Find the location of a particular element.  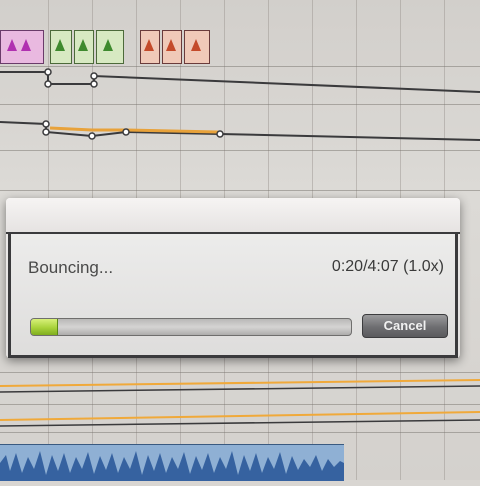

cancel-button: Cancel is located at coordinates (405, 326).